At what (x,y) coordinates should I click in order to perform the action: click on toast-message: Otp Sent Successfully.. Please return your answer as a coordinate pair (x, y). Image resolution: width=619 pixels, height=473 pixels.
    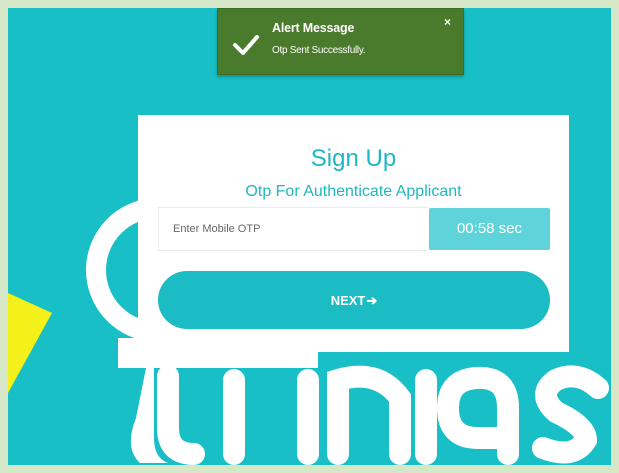
    Looking at the image, I should click on (319, 50).